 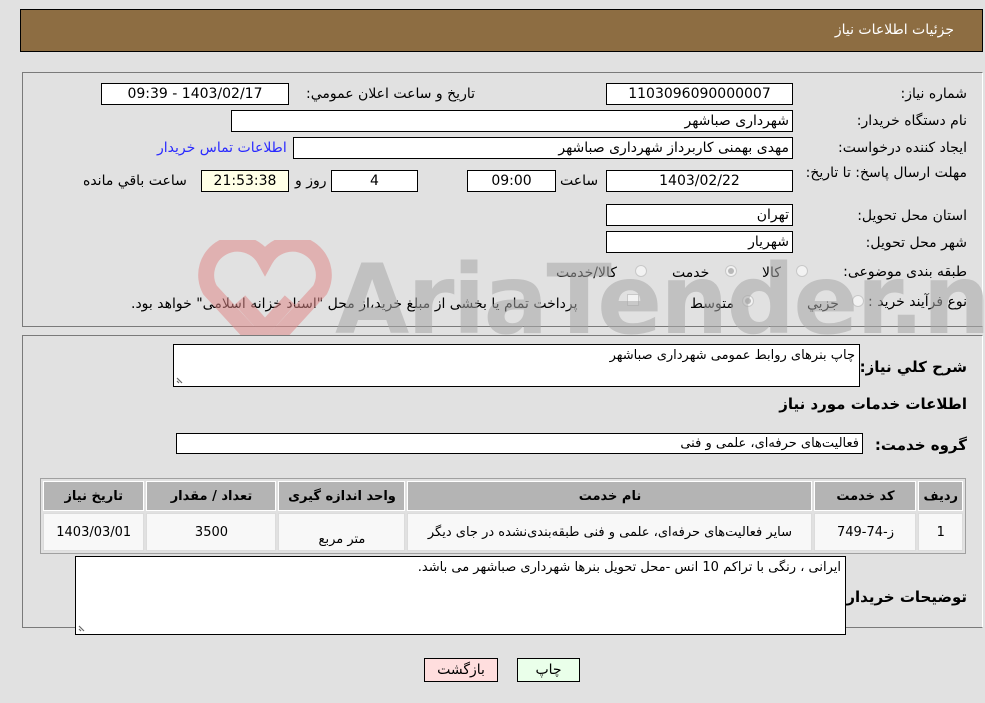 What do you see at coordinates (712, 304) in the screenshot?
I see `process-option-medium: متوسط` at bounding box center [712, 304].